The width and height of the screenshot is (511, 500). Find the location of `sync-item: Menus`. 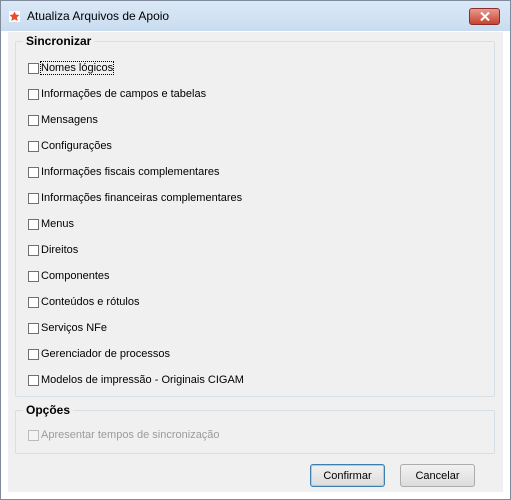

sync-item: Menus is located at coordinates (51, 224).